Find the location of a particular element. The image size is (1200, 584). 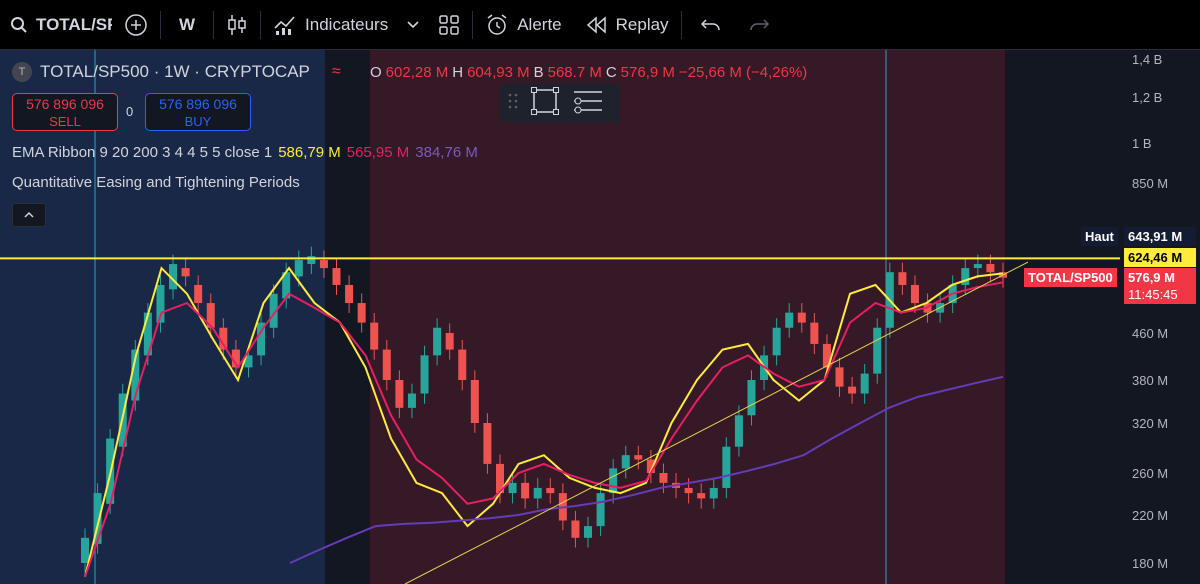

alert-label: Alerte is located at coordinates (539, 24).